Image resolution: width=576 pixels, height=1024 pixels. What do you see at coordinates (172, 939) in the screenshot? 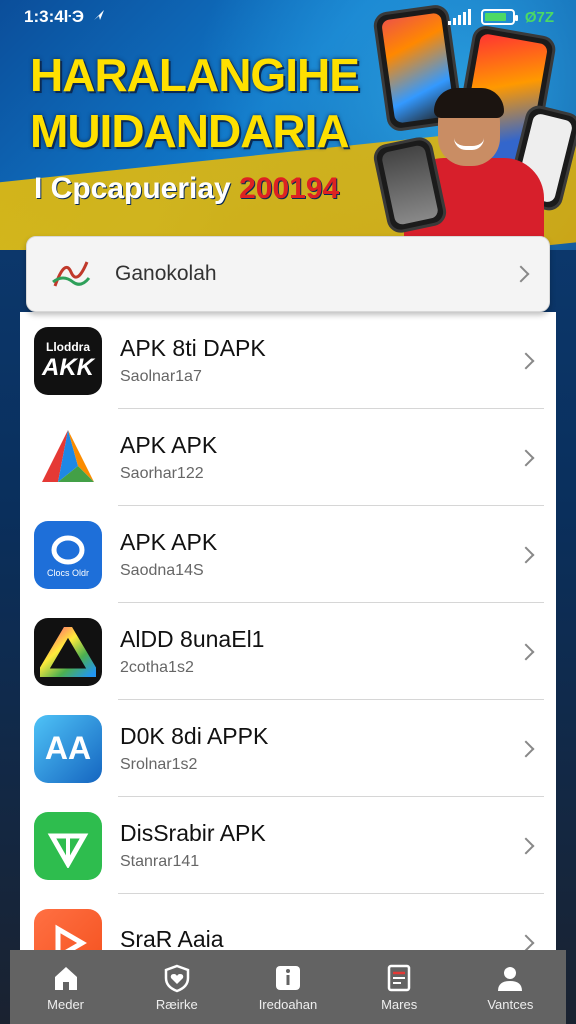
I see `app-title: SraR Aaia` at bounding box center [172, 939].